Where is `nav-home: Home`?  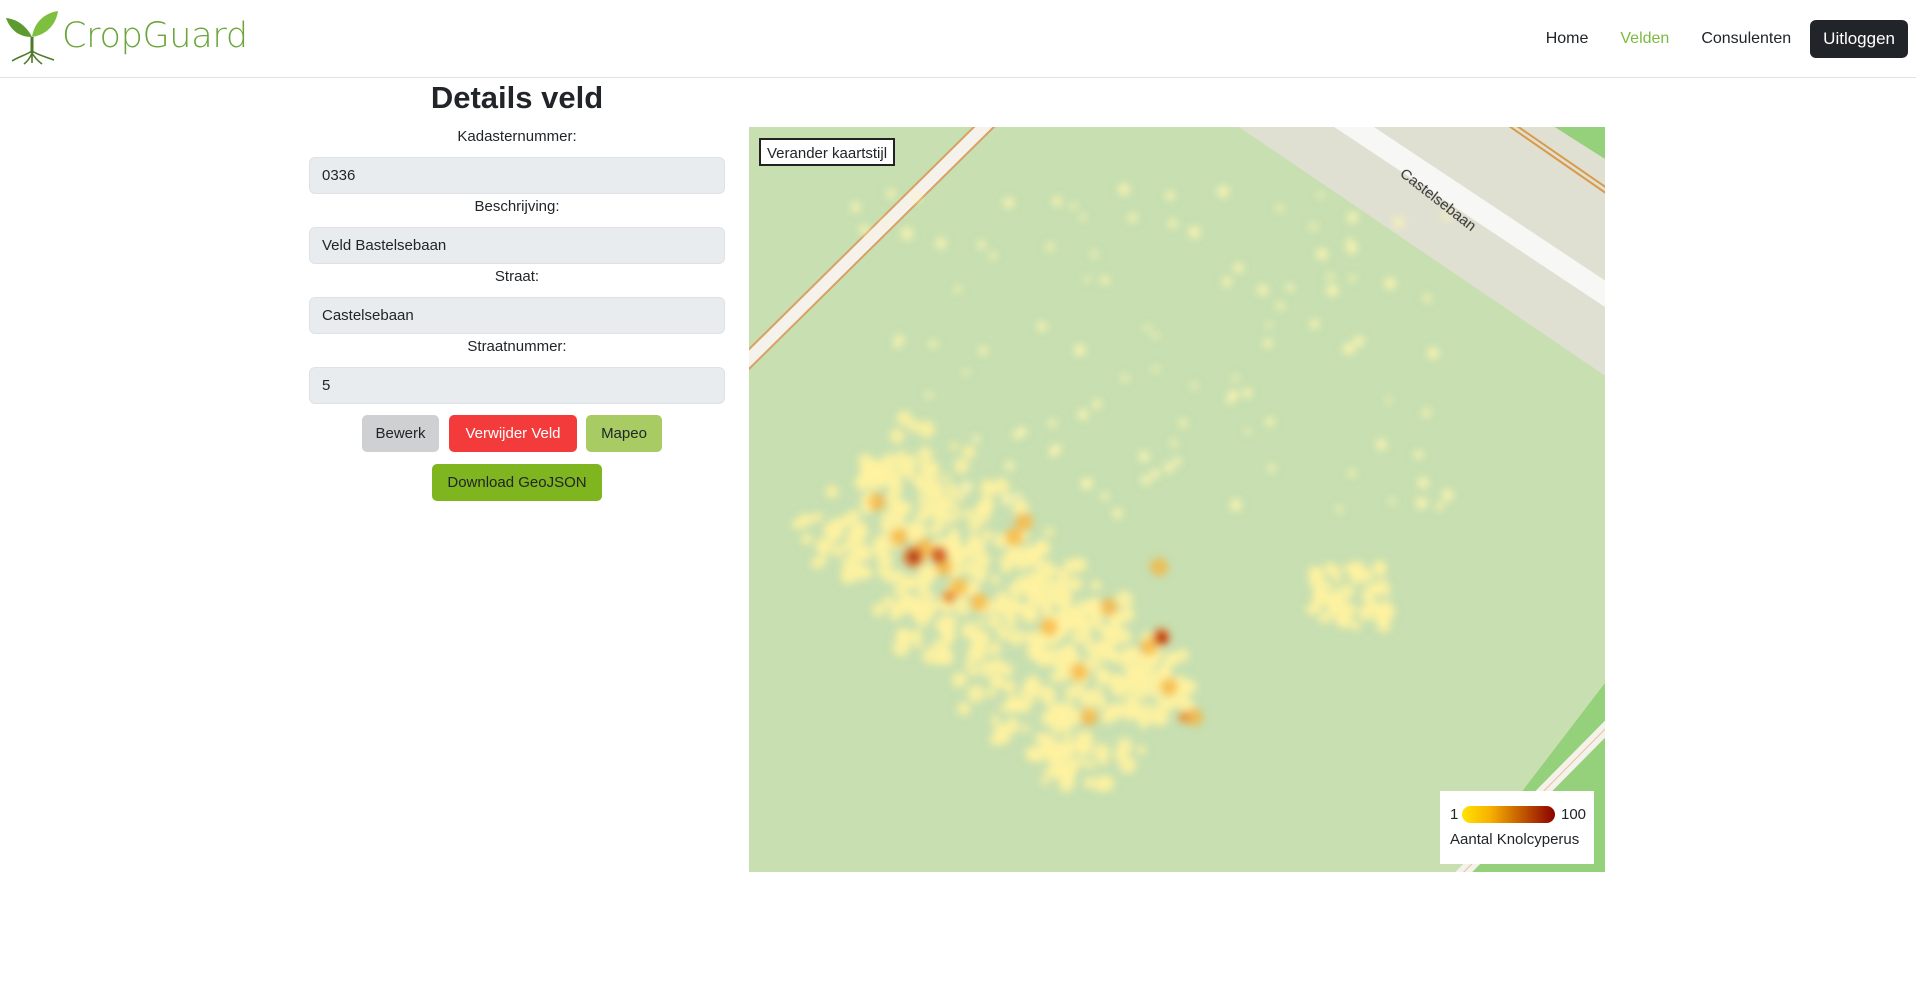 nav-home: Home is located at coordinates (1567, 39).